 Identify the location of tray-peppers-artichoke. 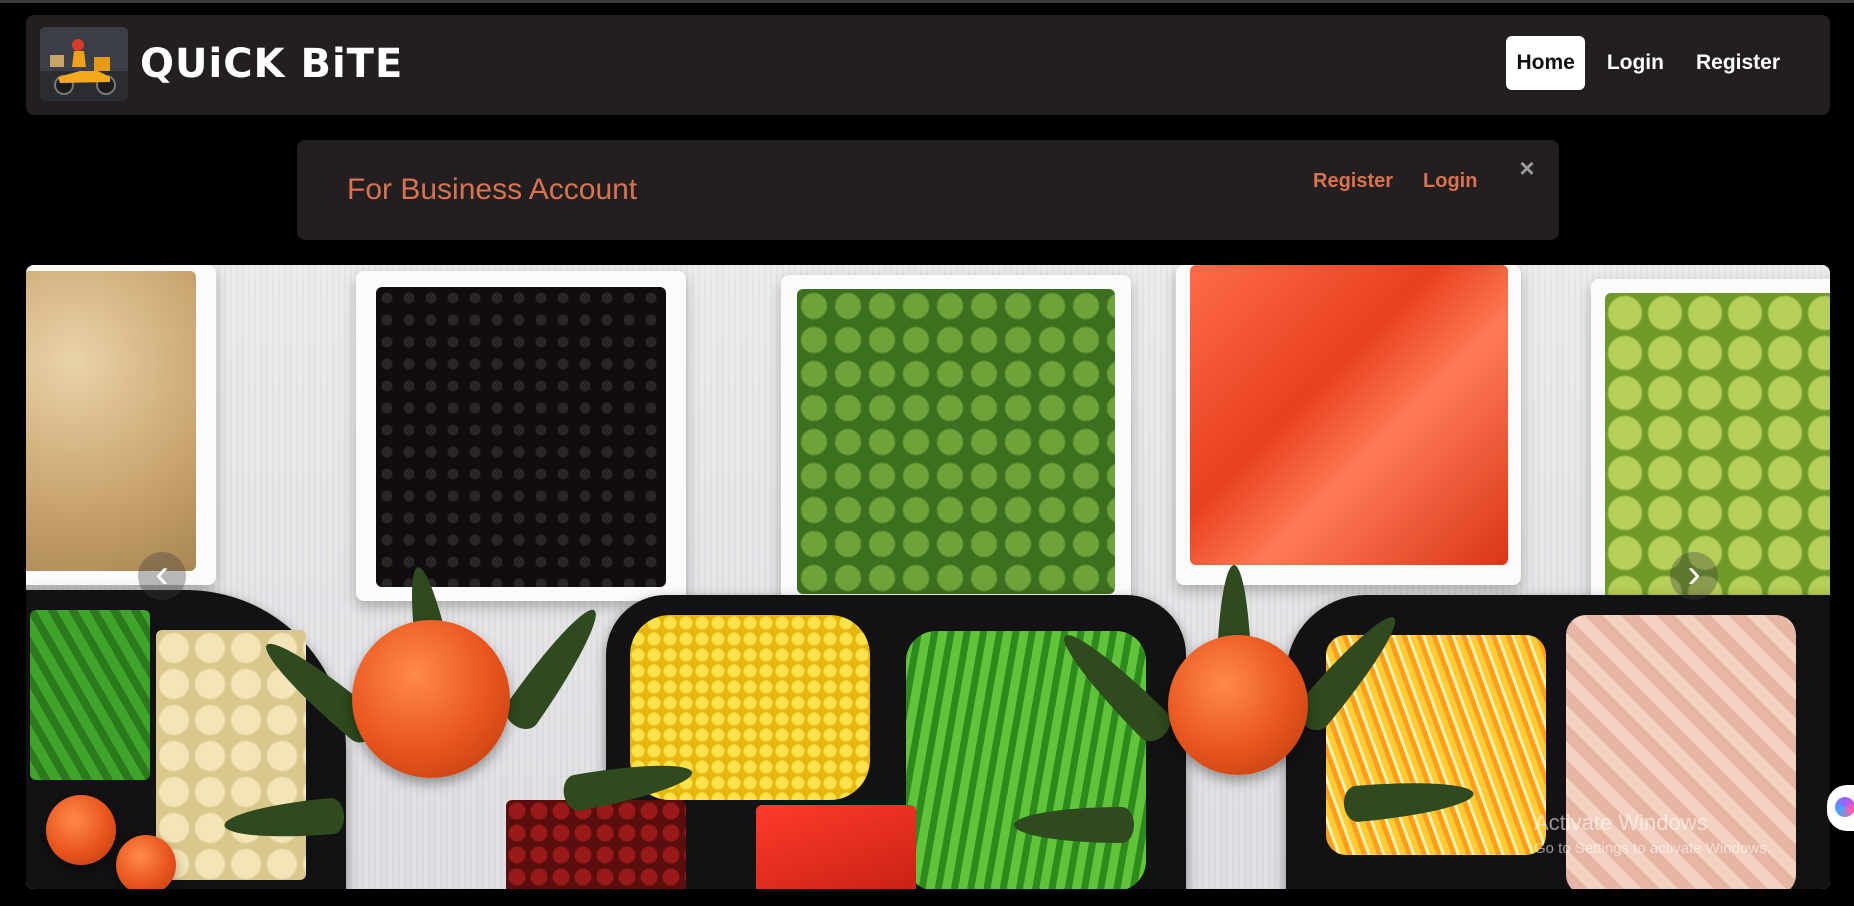
(186, 739).